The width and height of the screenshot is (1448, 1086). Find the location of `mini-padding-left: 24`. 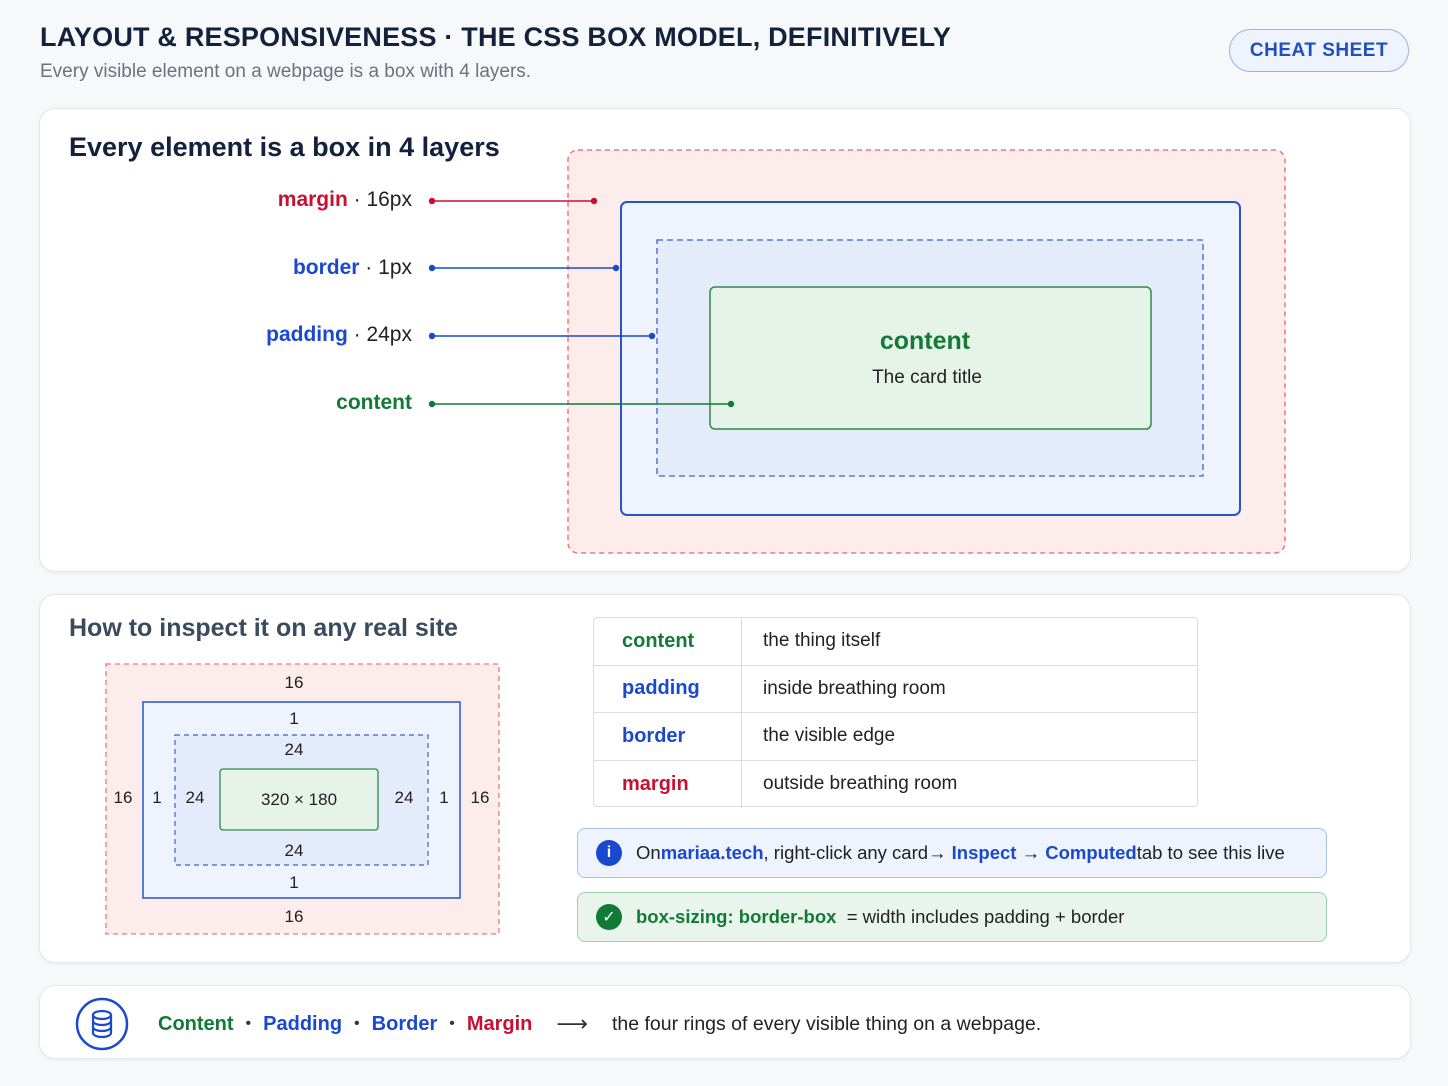

mini-padding-left: 24 is located at coordinates (195, 797).